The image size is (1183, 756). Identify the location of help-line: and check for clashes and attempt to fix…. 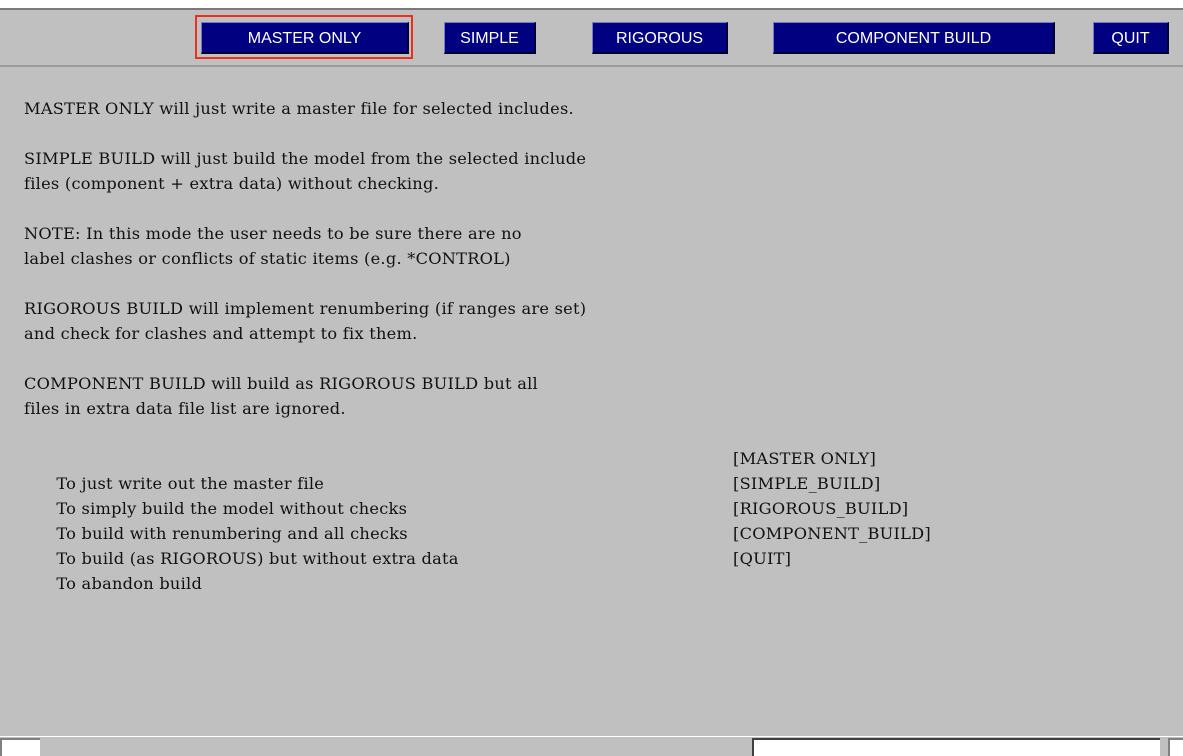
(221, 333).